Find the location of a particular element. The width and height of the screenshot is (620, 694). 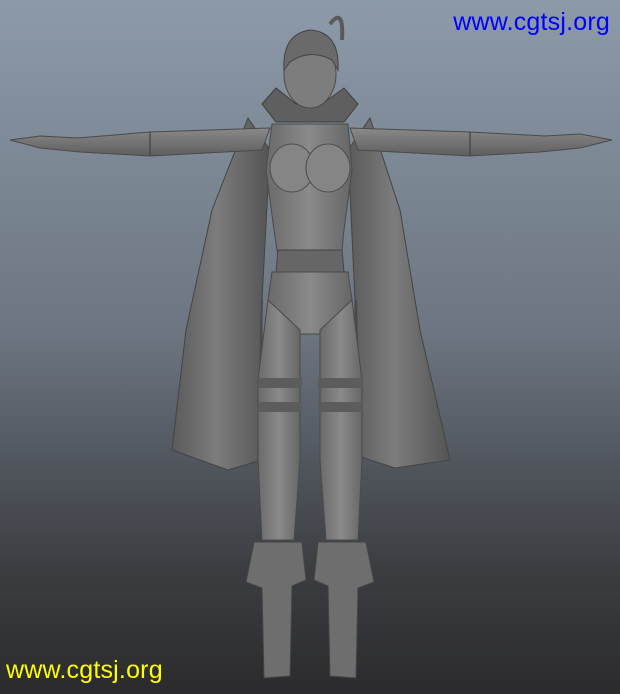

right-arm is located at coordinates (481, 142).